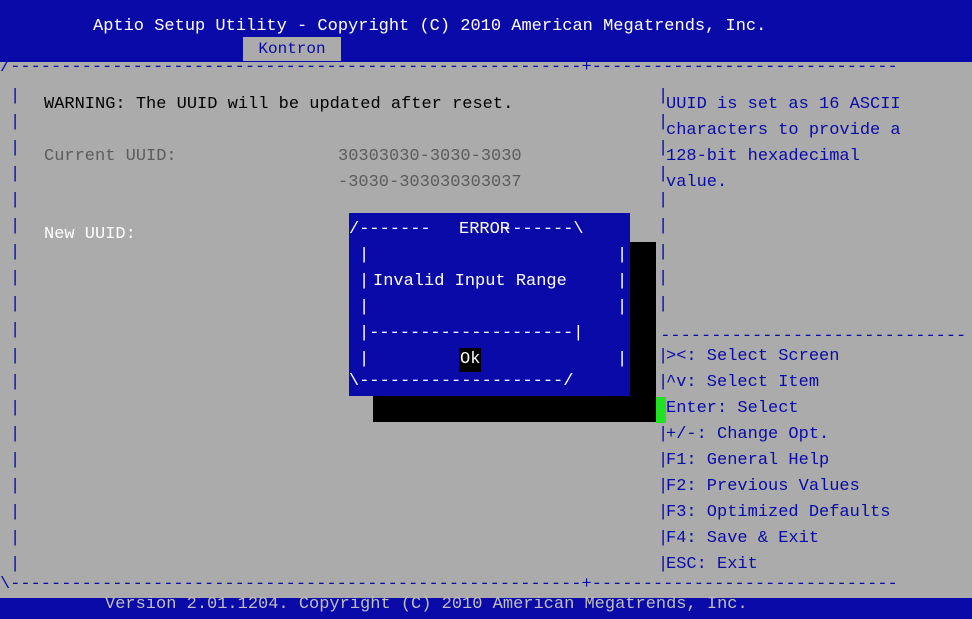 The height and width of the screenshot is (619, 972). What do you see at coordinates (783, 130) in the screenshot?
I see `help-line: characters to provide a` at bounding box center [783, 130].